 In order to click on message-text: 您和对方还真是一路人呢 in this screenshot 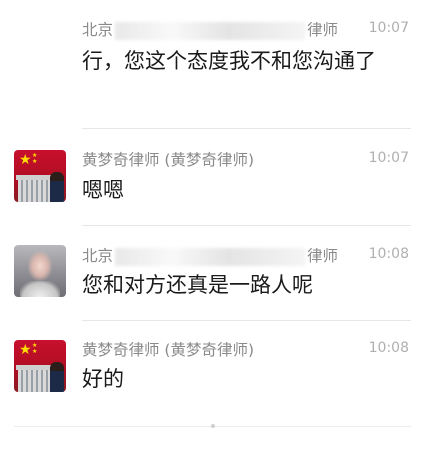, I will do `click(197, 285)`.